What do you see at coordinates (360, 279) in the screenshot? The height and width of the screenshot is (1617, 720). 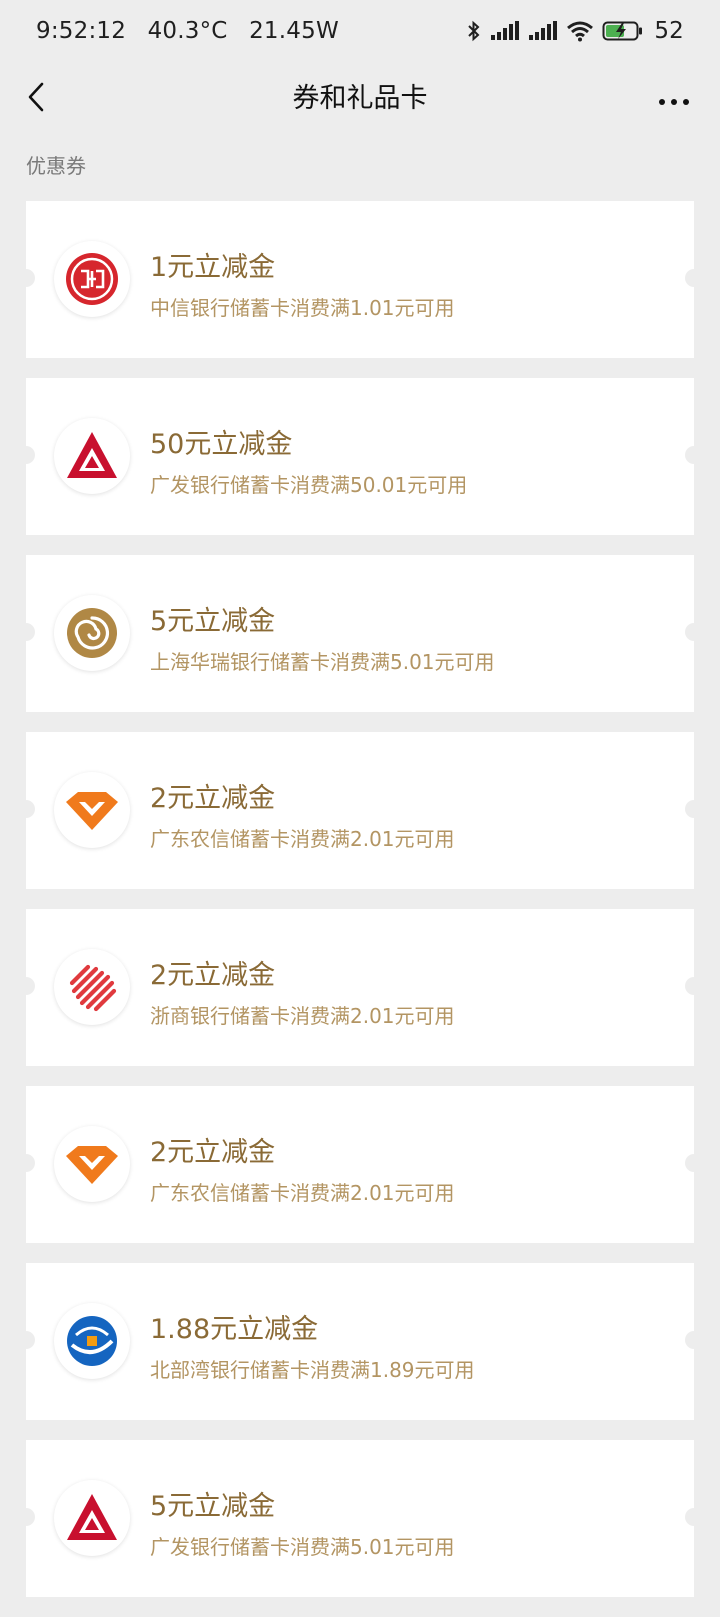 I see `coupon-card: 1元立减金 中信银行储蓄卡消费满1.01元可用` at bounding box center [360, 279].